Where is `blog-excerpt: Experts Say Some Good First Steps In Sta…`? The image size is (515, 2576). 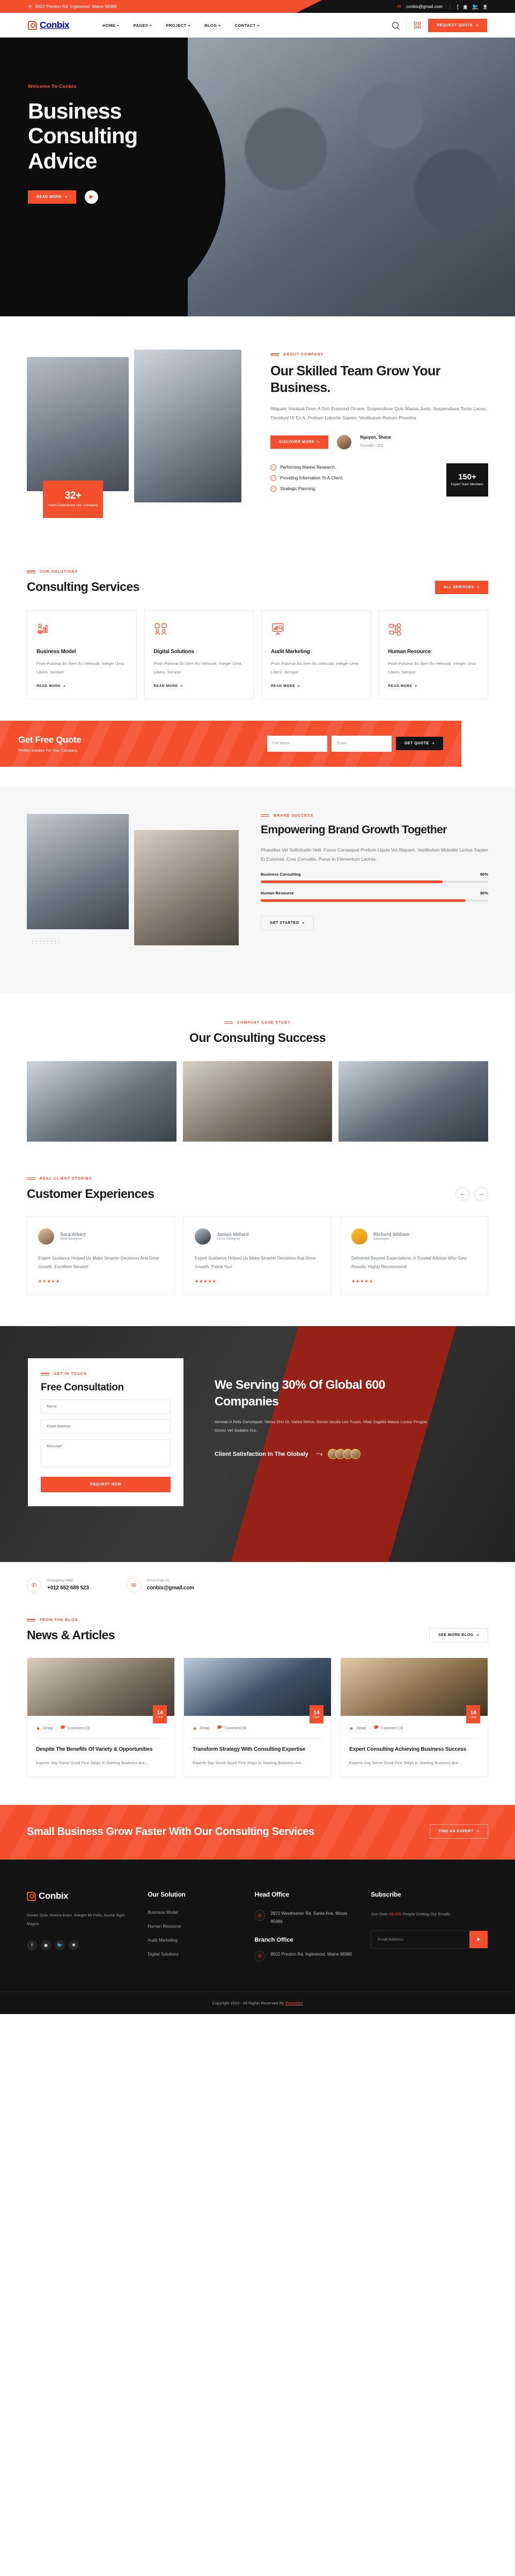 blog-excerpt: Experts Say Some Good First Steps In Sta… is located at coordinates (405, 1762).